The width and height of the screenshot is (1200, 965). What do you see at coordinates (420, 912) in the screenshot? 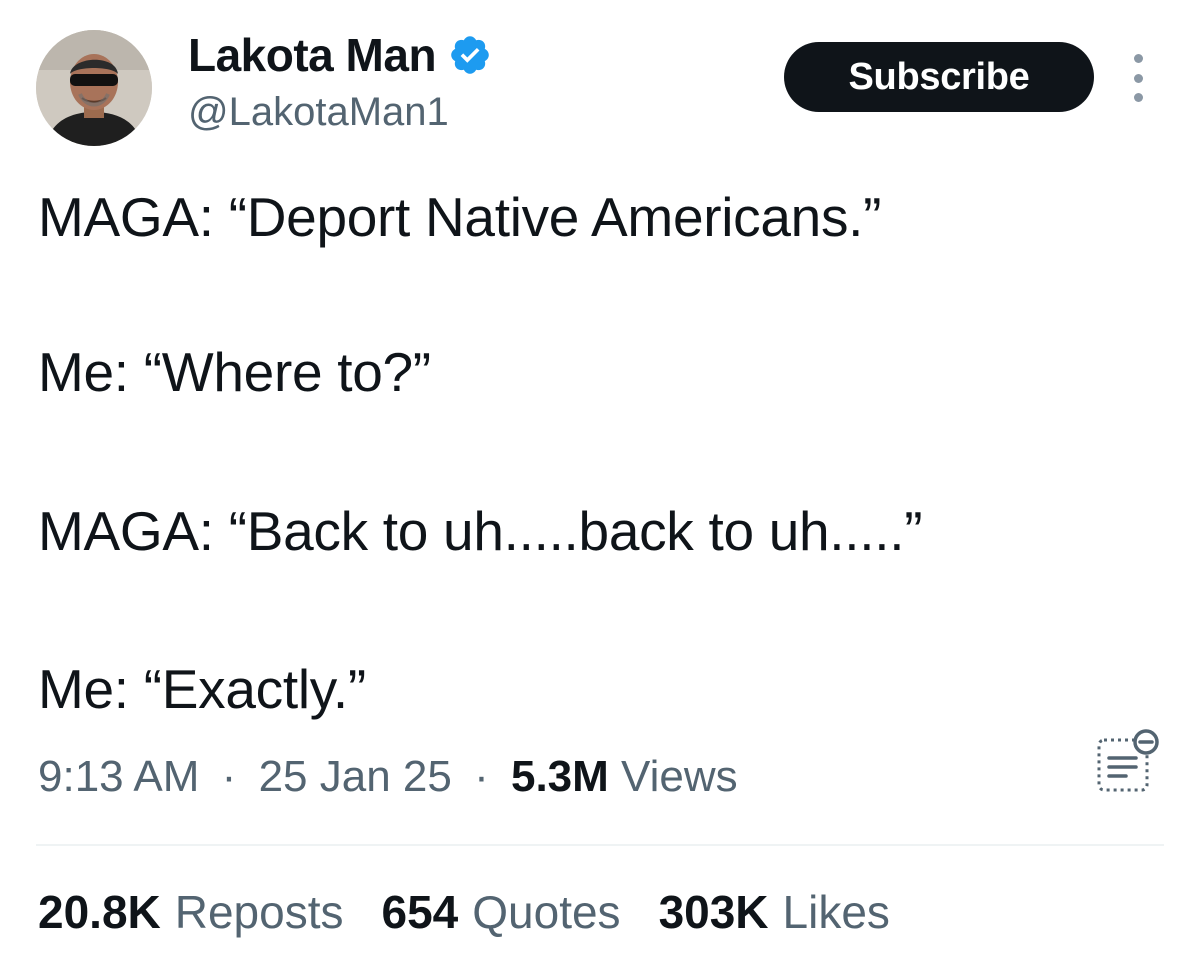
I see `quotes-count: 654` at bounding box center [420, 912].